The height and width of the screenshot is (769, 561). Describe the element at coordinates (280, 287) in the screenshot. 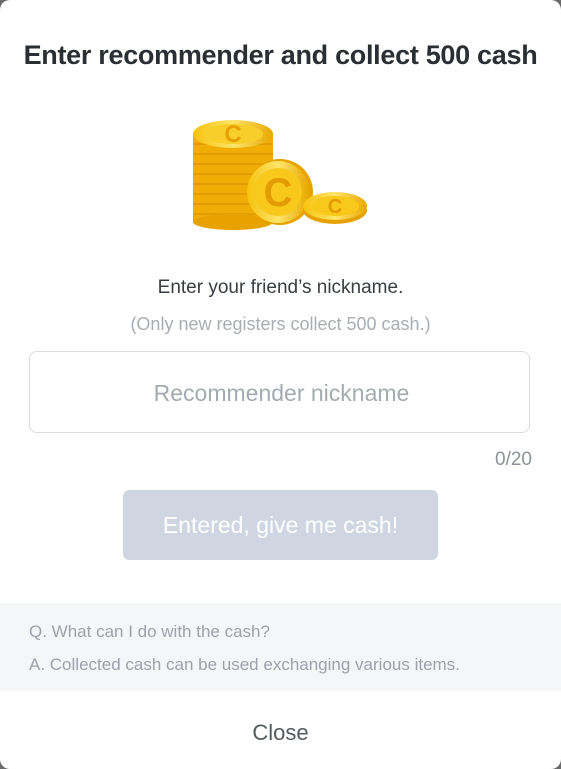

I see `instruction-text: Enter your friend’s nickname.` at that location.